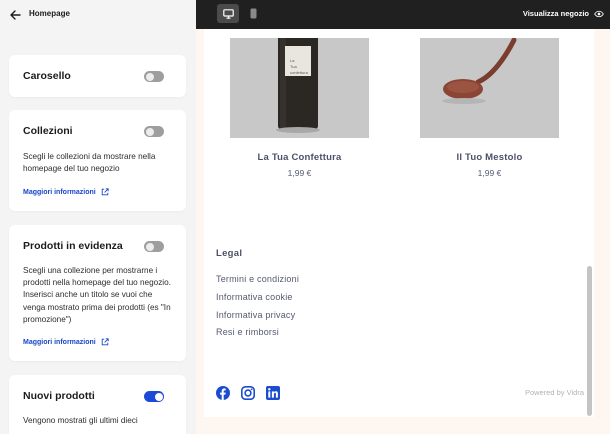 The height and width of the screenshot is (434, 610). I want to click on cookie-policy-link: Informativa cookie, so click(254, 297).